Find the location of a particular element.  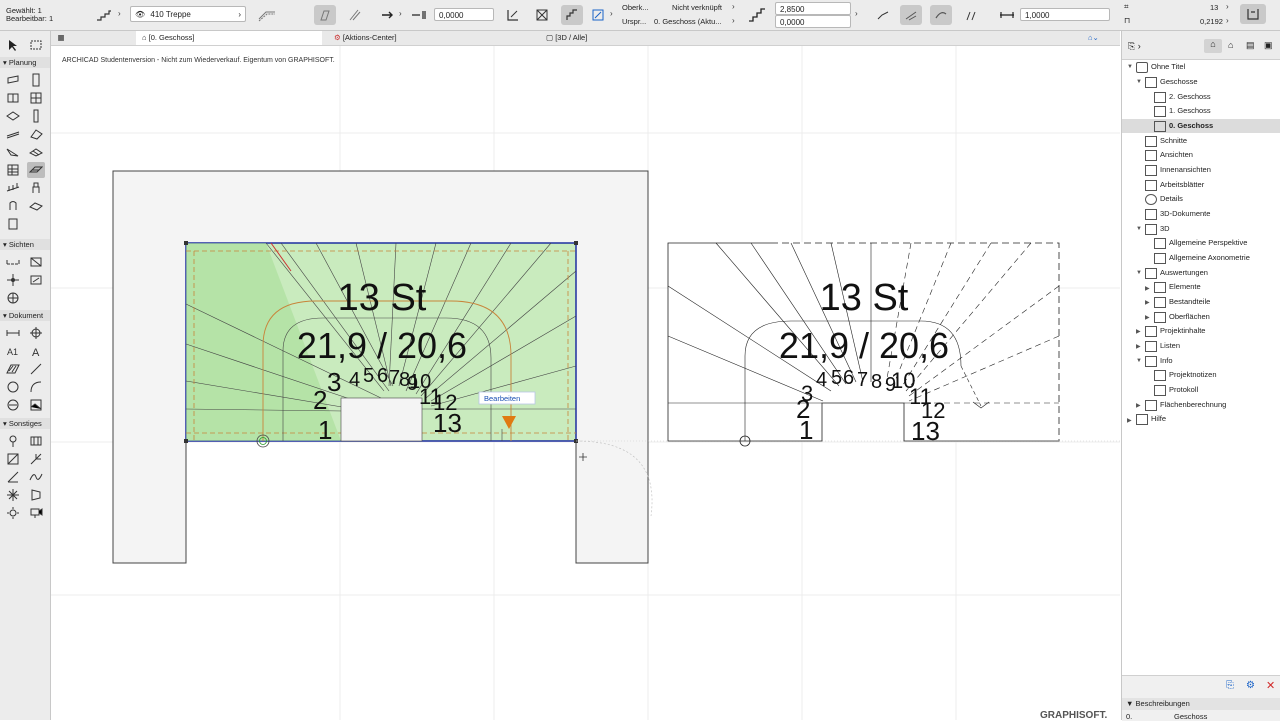

beam-icon is located at coordinates (36, 116).